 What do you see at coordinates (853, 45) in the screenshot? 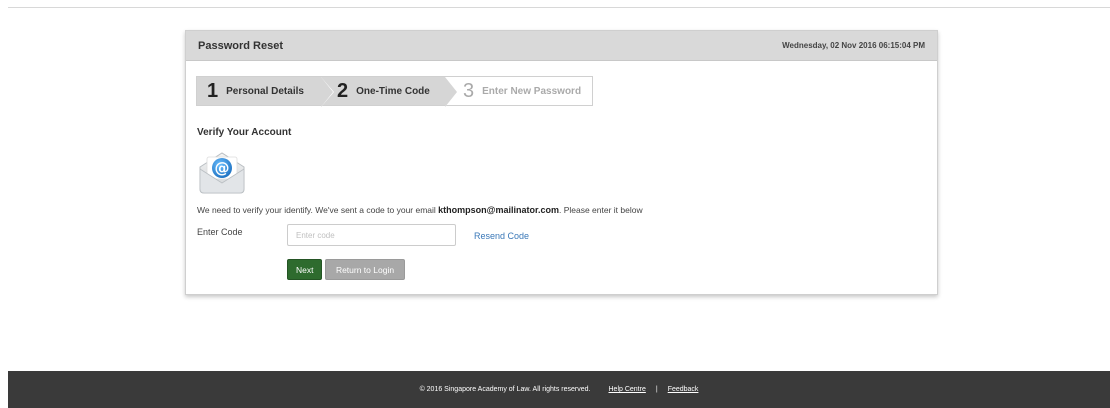
I see `current-datetime: Wednesday, 02 Nov 2016 06:15:04 PM` at bounding box center [853, 45].